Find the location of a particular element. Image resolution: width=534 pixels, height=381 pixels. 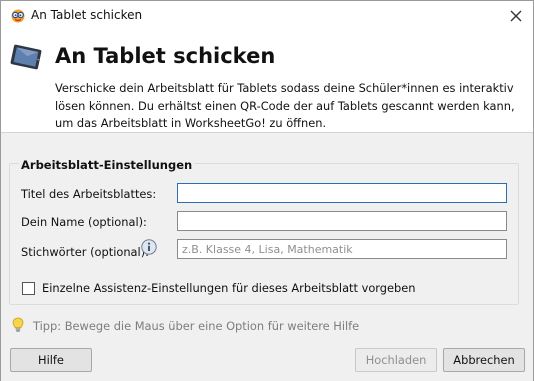

close-icon is located at coordinates (516, 16).